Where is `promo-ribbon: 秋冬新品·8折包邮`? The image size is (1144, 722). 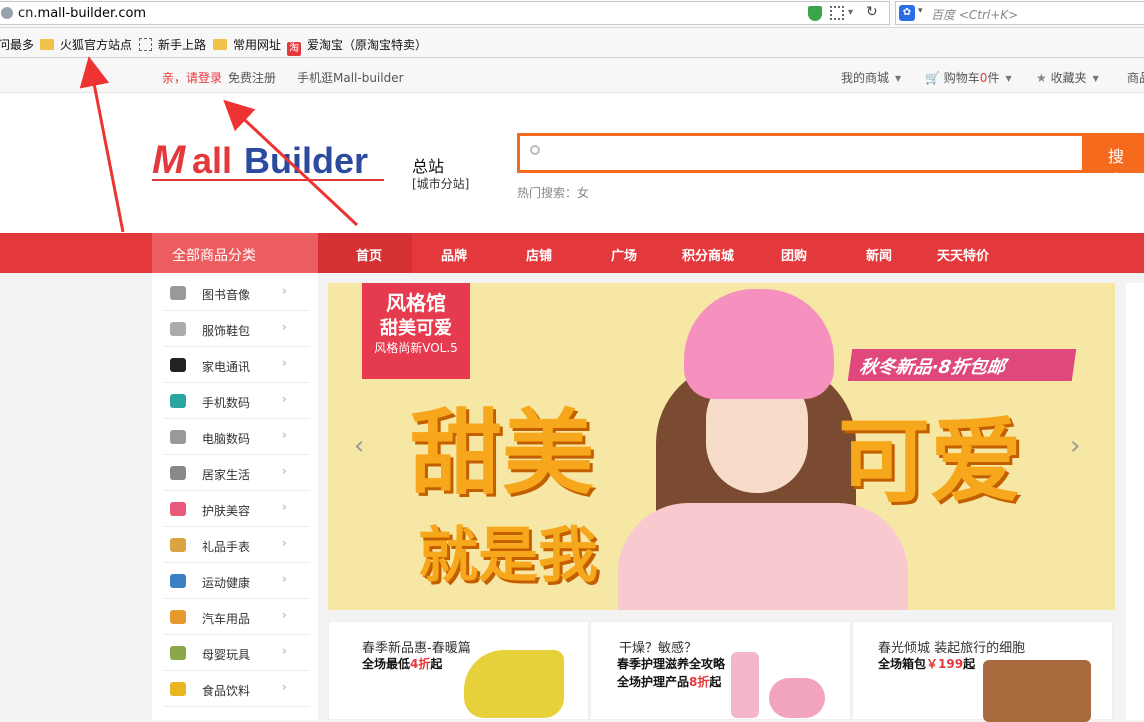 promo-ribbon: 秋冬新品·8折包邮 is located at coordinates (962, 365).